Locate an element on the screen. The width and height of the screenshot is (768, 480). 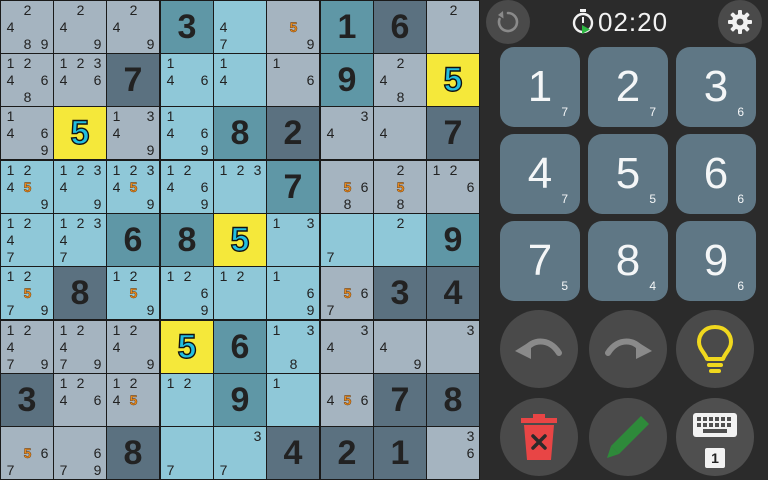
sudoku-cell-r4-c9: 126 is located at coordinates (453, 187).